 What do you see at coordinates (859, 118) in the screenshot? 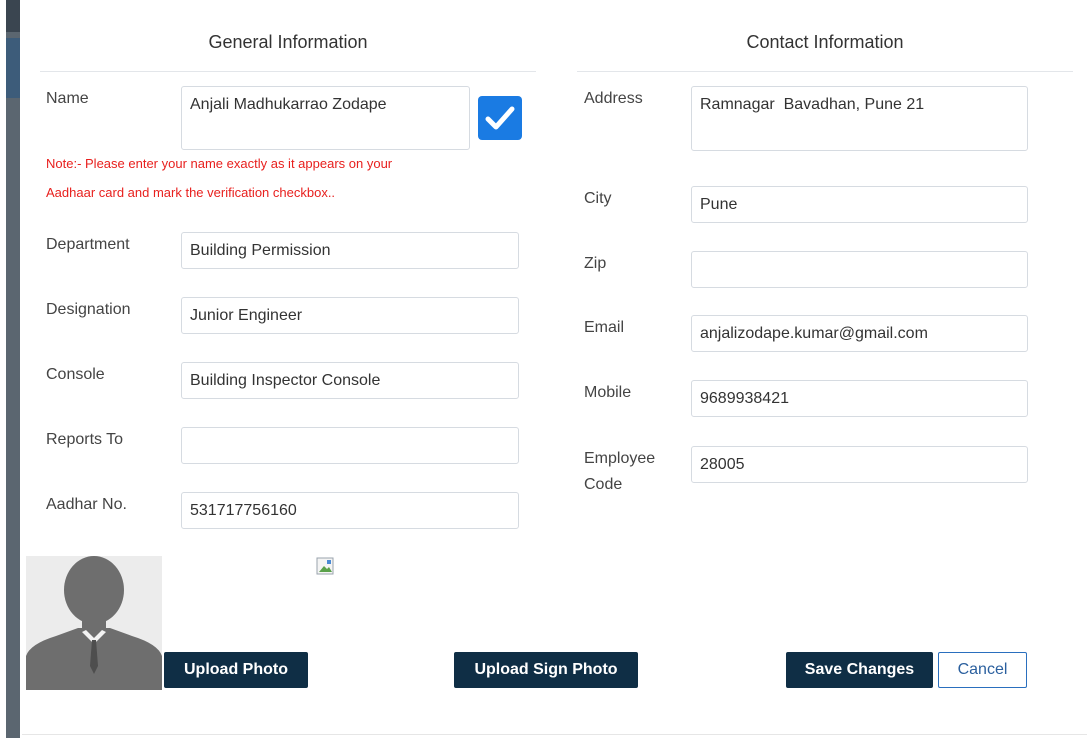
I see `address-input: Ramnagar Bavadhan, Pune 21` at bounding box center [859, 118].